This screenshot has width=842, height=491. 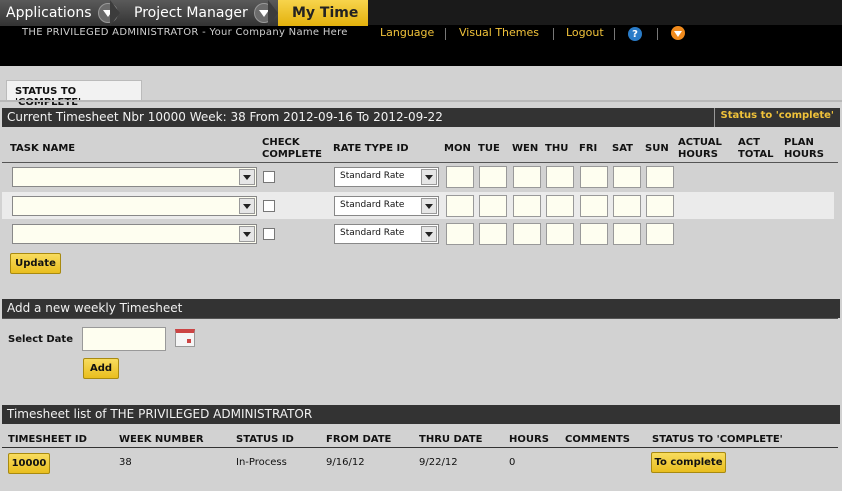 What do you see at coordinates (29, 463) in the screenshot?
I see `timesheet-id-button: 10000` at bounding box center [29, 463].